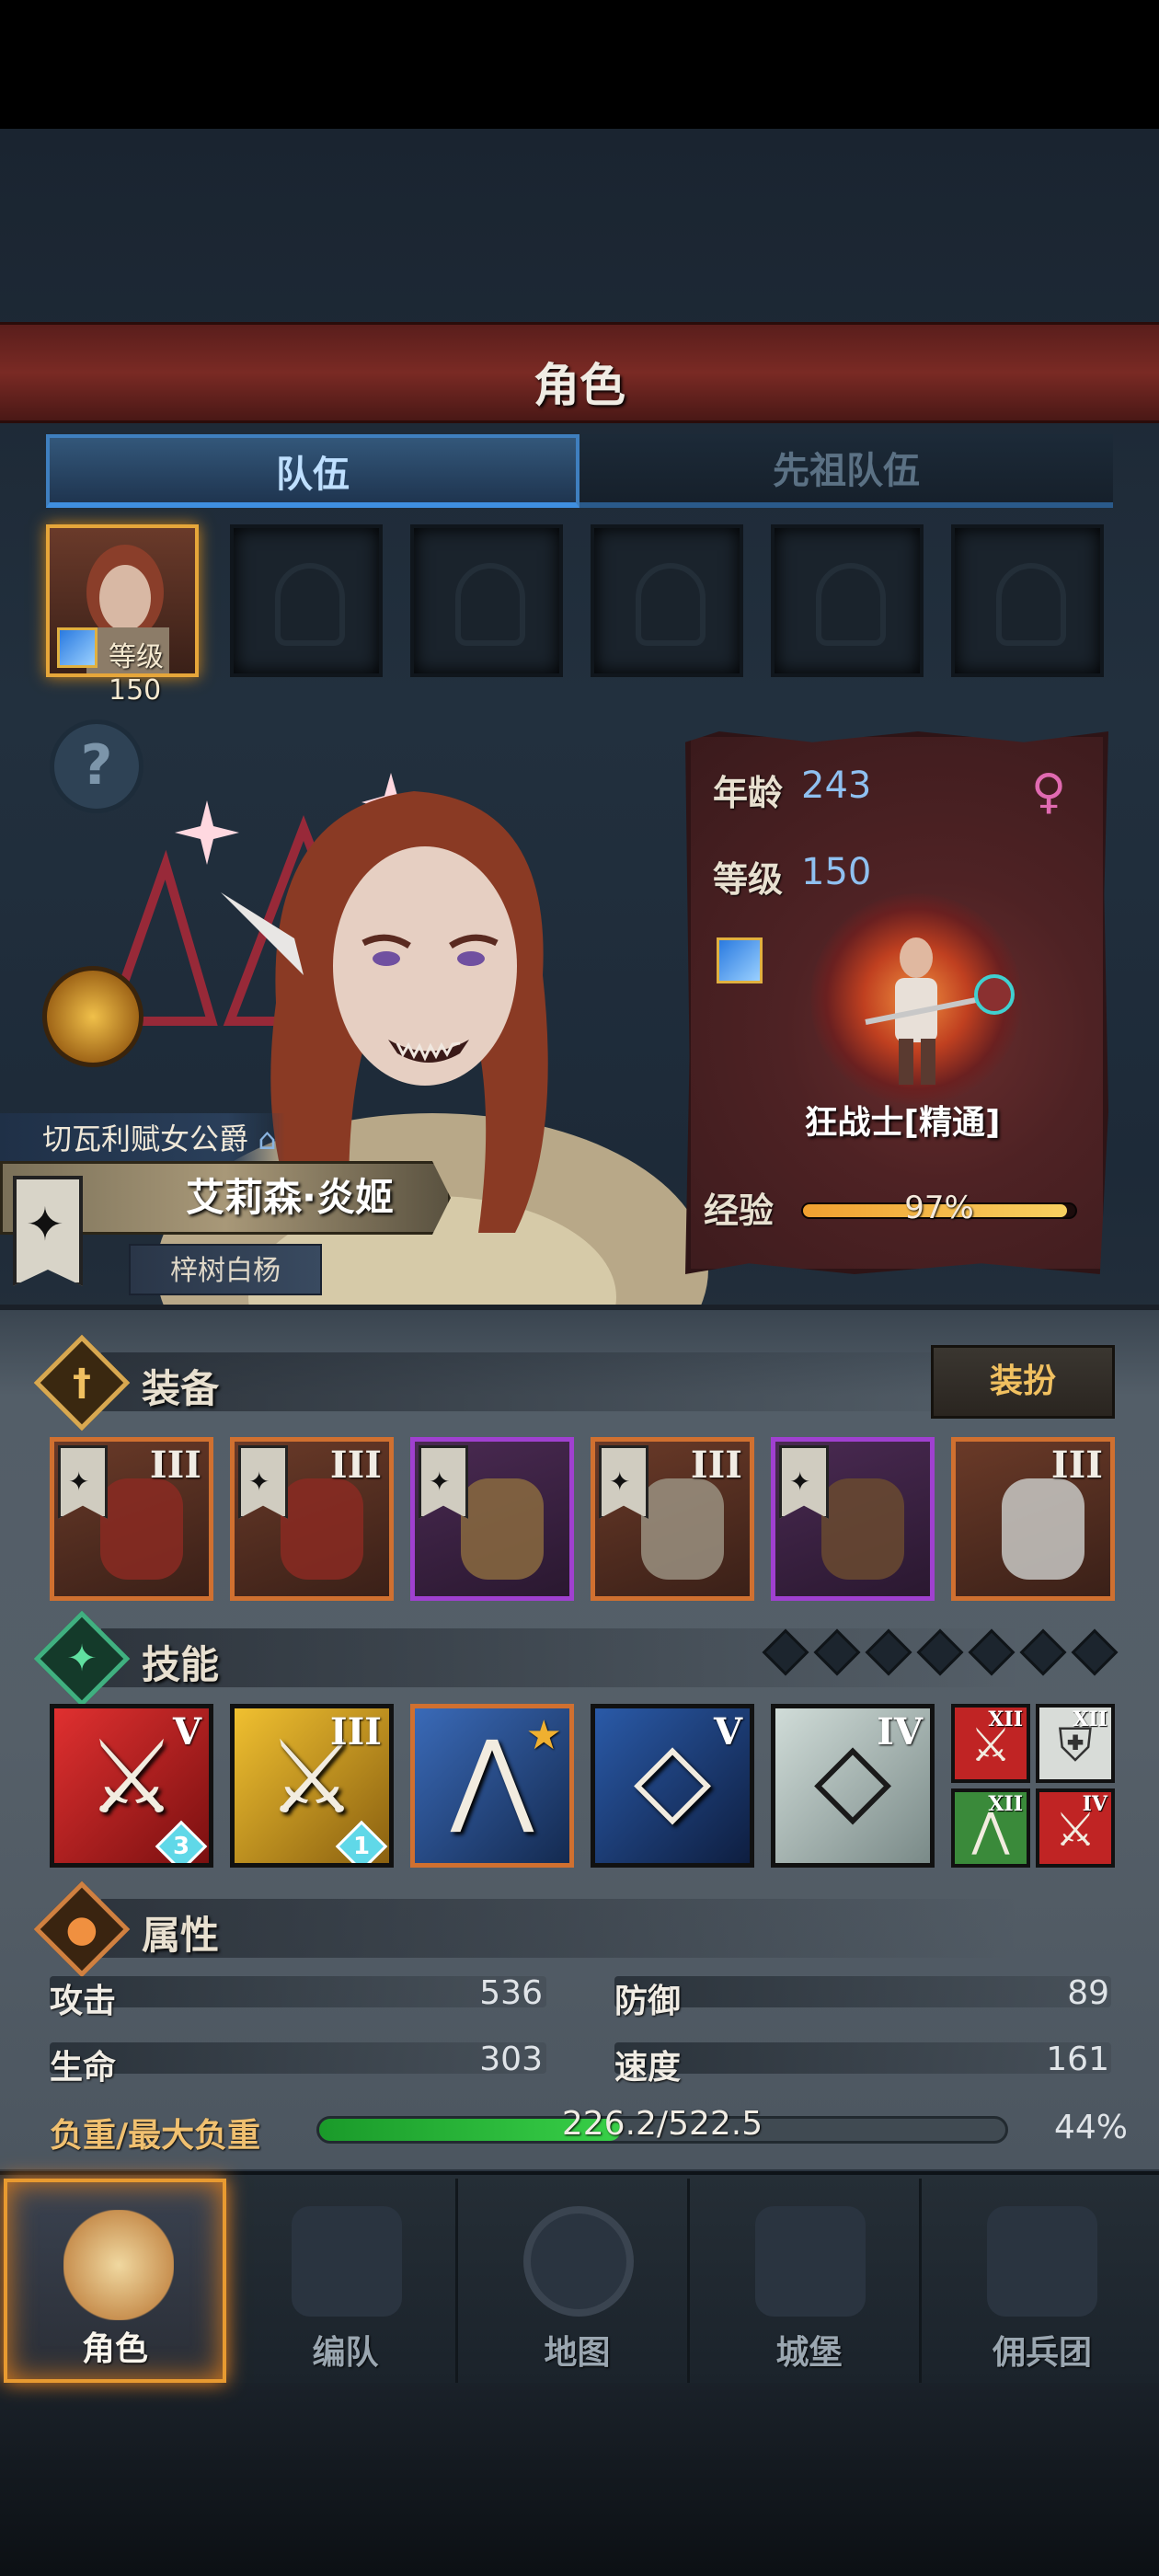 The image size is (1159, 2576). What do you see at coordinates (136, 674) in the screenshot?
I see `party-slot-level: 等级150` at bounding box center [136, 674].